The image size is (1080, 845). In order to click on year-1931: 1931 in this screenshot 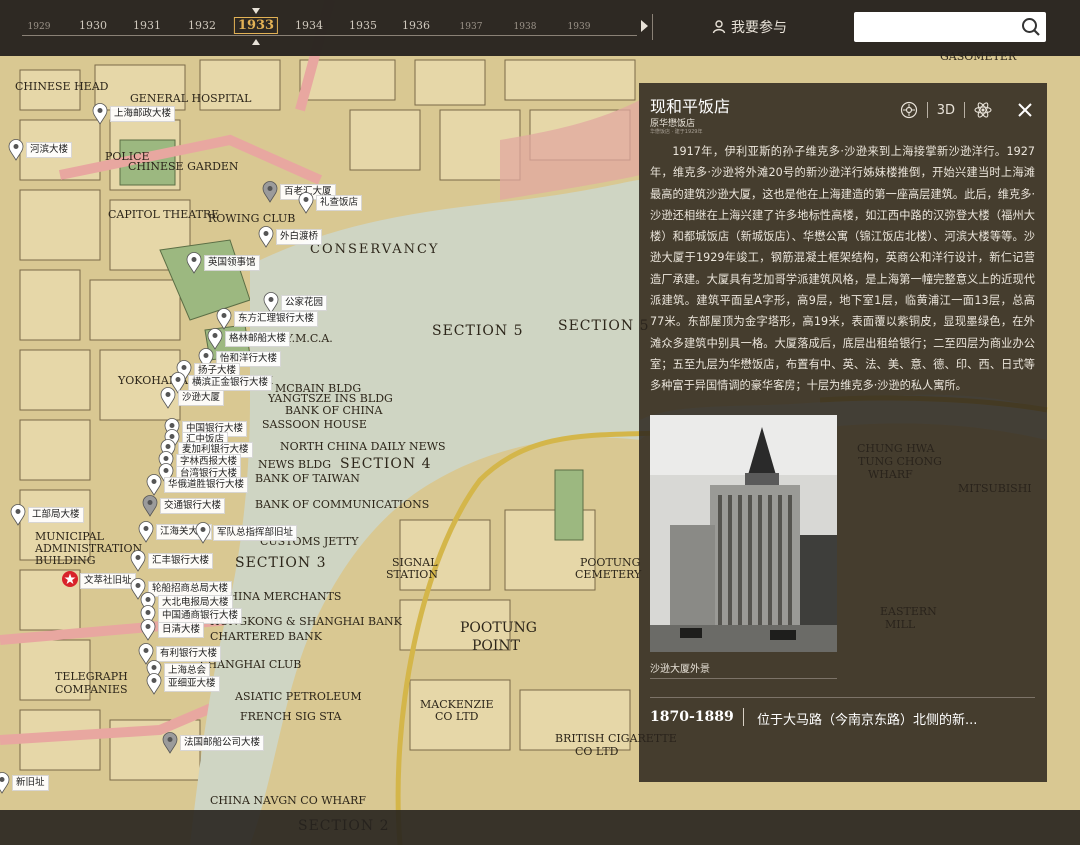, I will do `click(147, 25)`.